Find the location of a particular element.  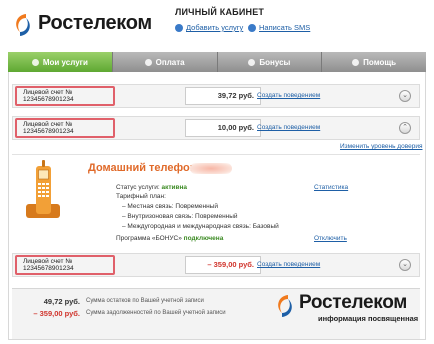

bonus-value: подключена is located at coordinates (203, 238).